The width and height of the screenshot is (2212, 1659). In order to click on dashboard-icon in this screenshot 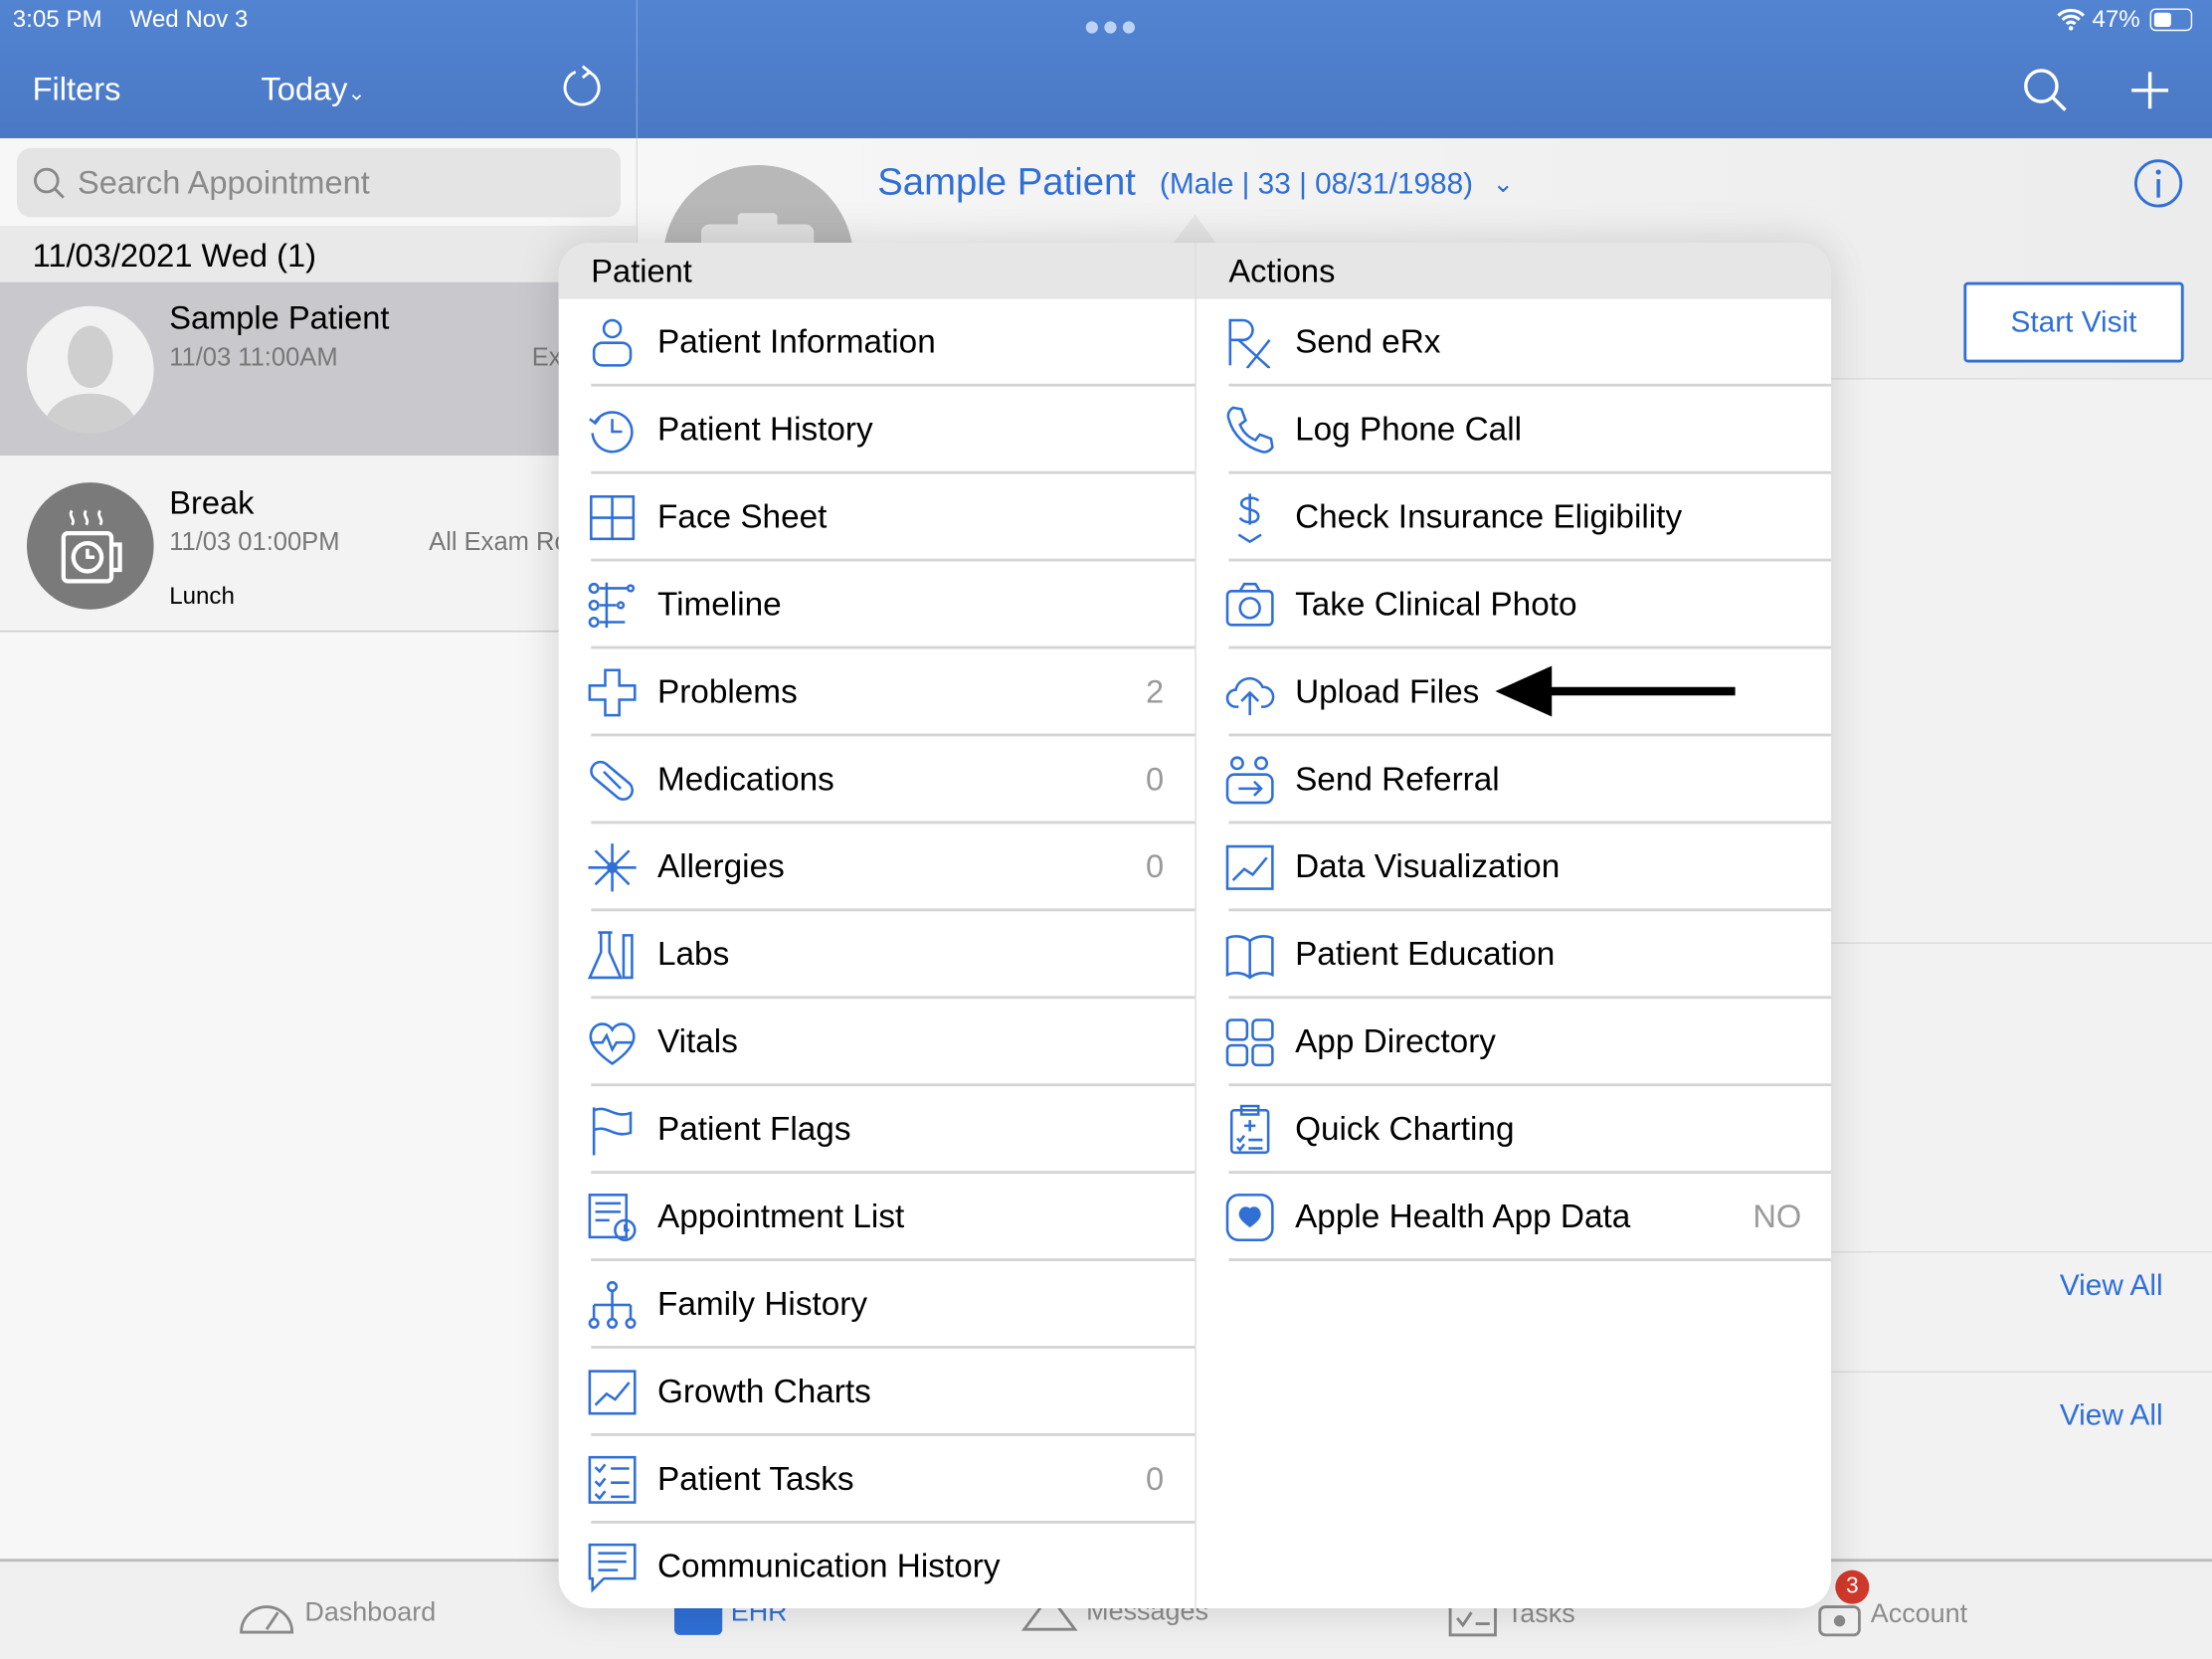, I will do `click(267, 1619)`.